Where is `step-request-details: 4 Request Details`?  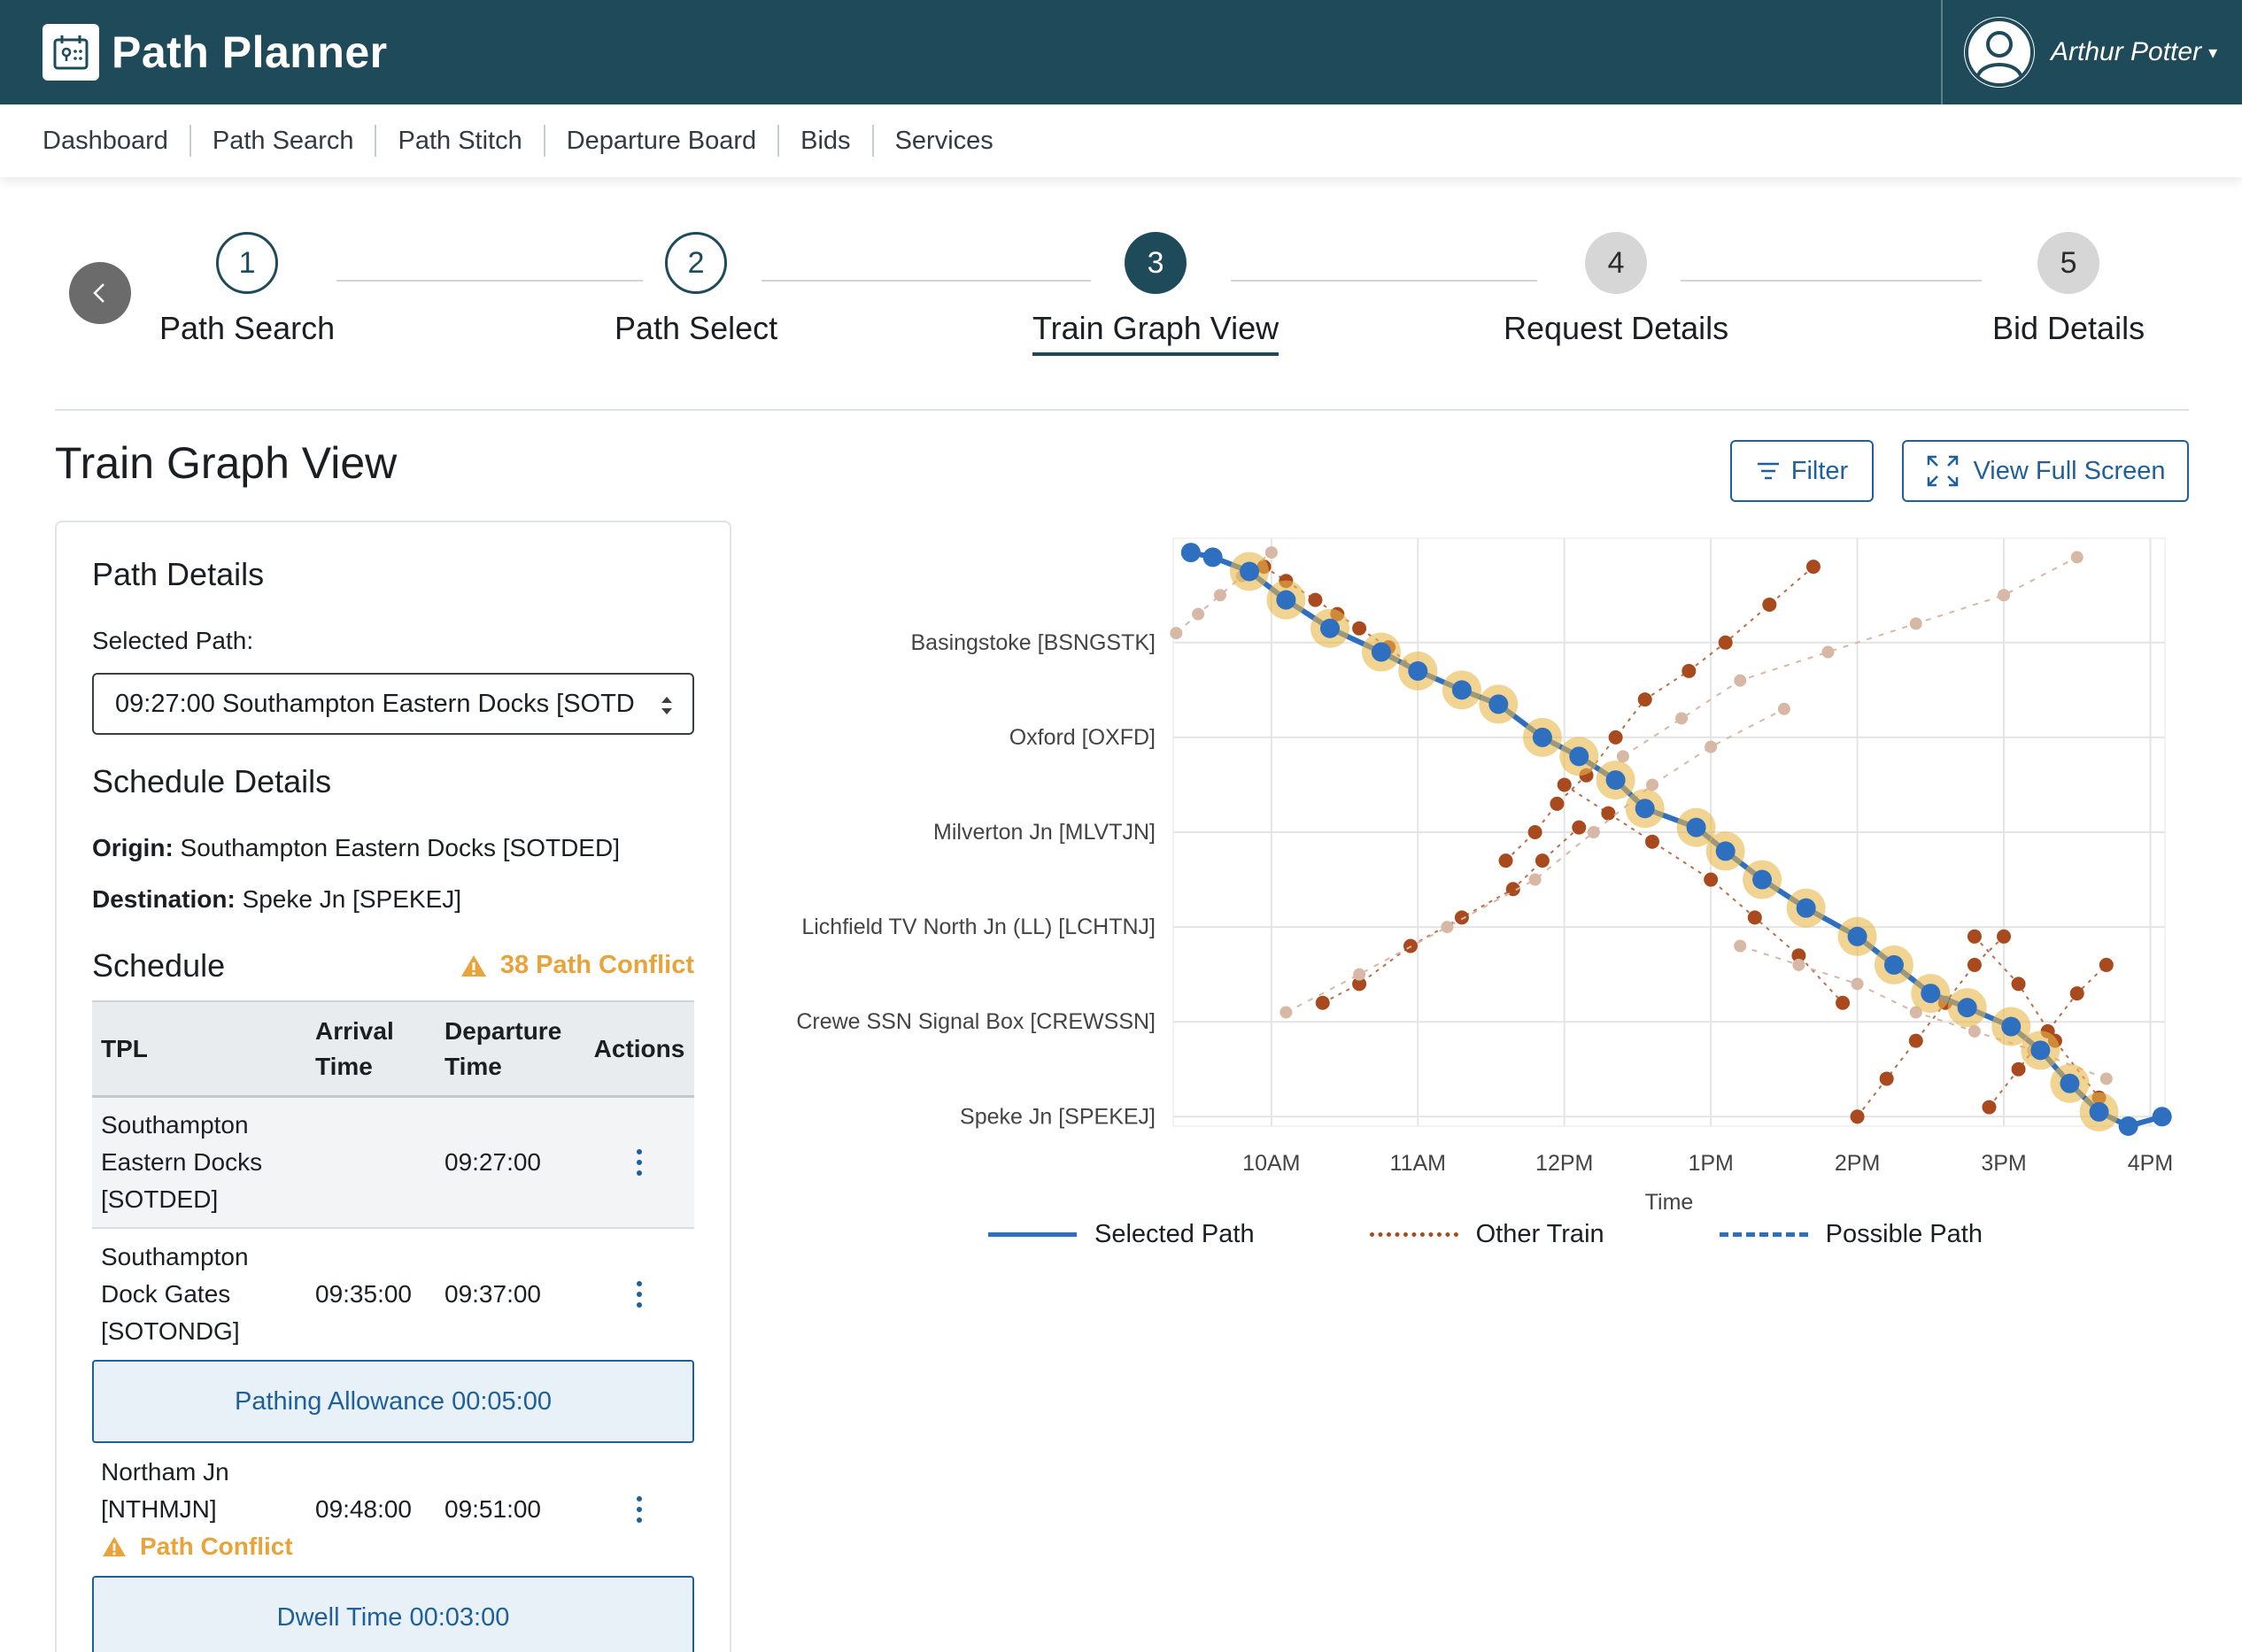 step-request-details: 4 Request Details is located at coordinates (1616, 292).